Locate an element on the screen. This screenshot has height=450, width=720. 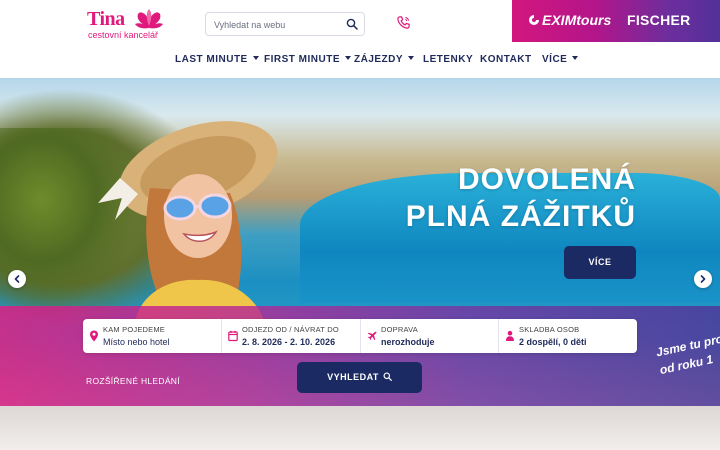
nav-item-last-minute: LAST MINUTE is located at coordinates (217, 59).